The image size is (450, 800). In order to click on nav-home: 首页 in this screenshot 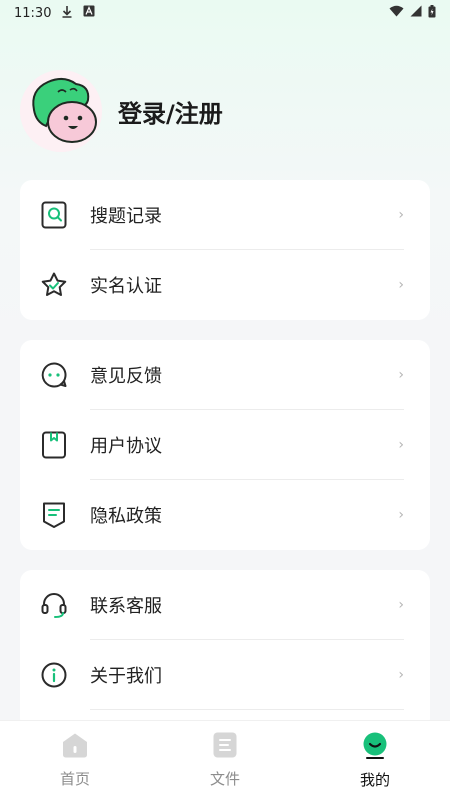, I will do `click(75, 760)`.